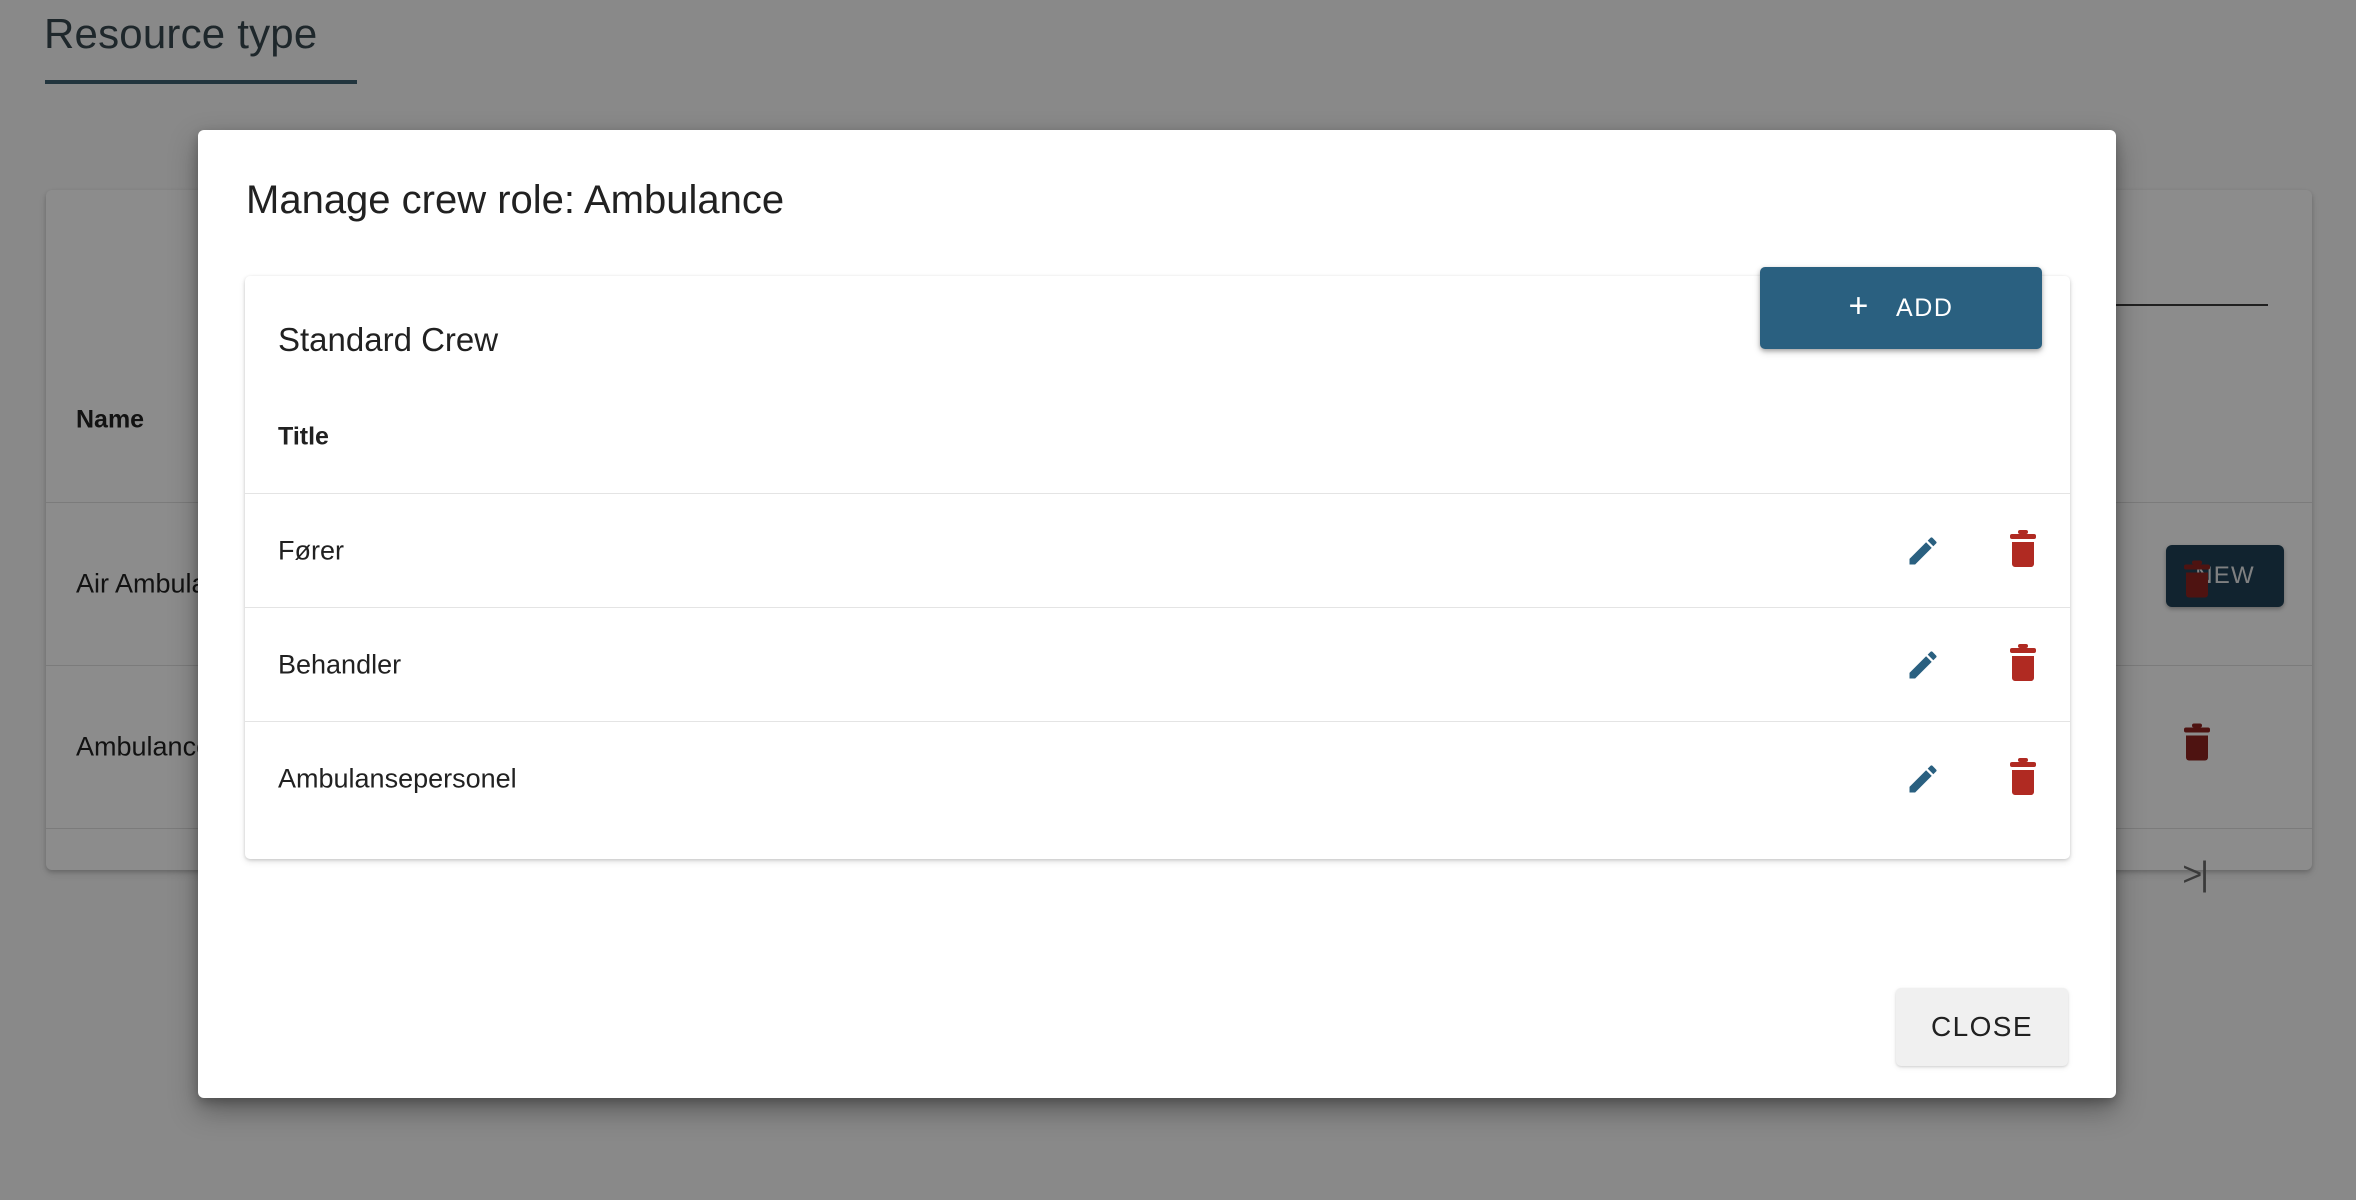 Image resolution: width=2356 pixels, height=1200 pixels. I want to click on add-button: + ADD, so click(1901, 308).